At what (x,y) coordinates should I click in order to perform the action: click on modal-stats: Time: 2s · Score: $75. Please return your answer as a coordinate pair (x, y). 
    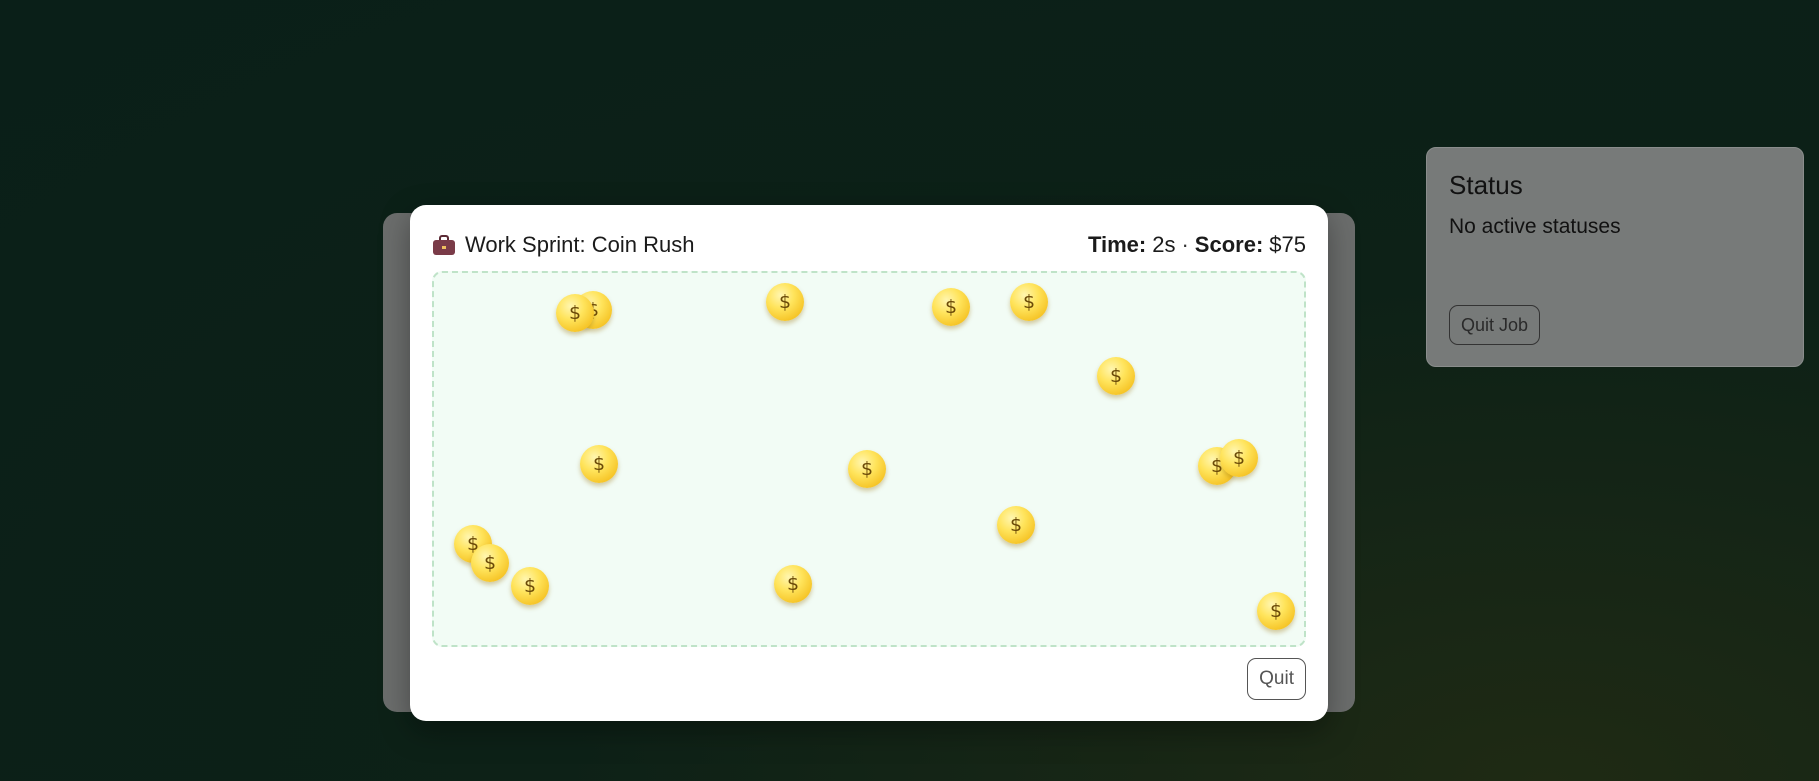
    Looking at the image, I should click on (1197, 245).